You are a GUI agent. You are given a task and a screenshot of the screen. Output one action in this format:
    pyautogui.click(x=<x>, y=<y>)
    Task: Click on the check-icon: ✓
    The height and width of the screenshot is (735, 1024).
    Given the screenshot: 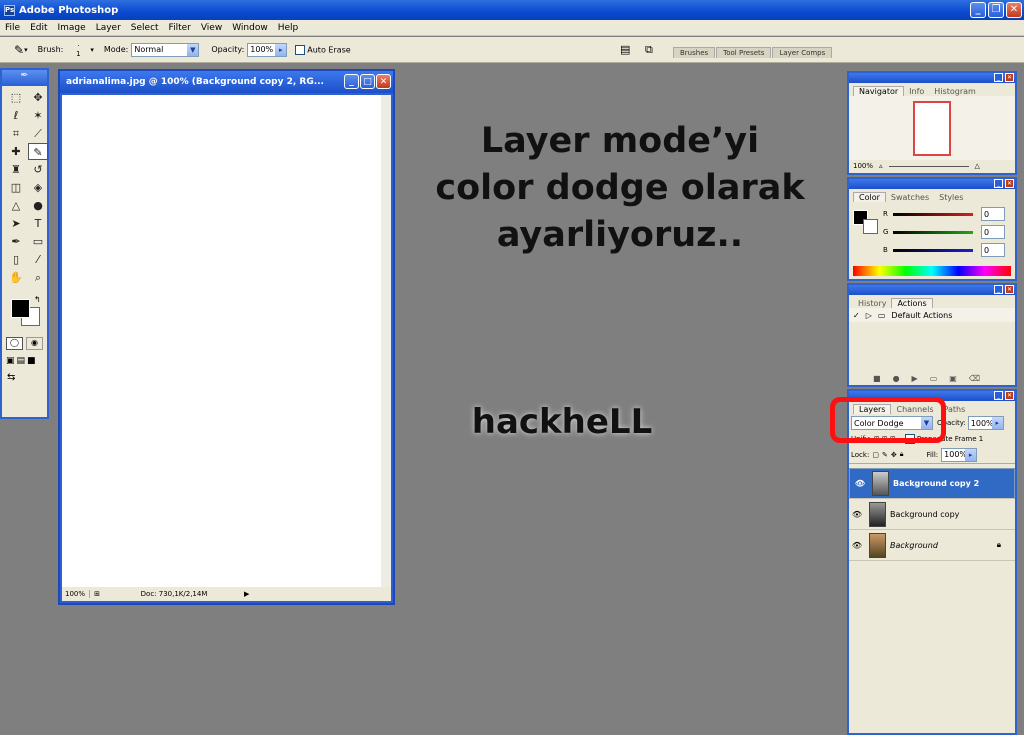 What is the action you would take?
    pyautogui.click(x=856, y=315)
    